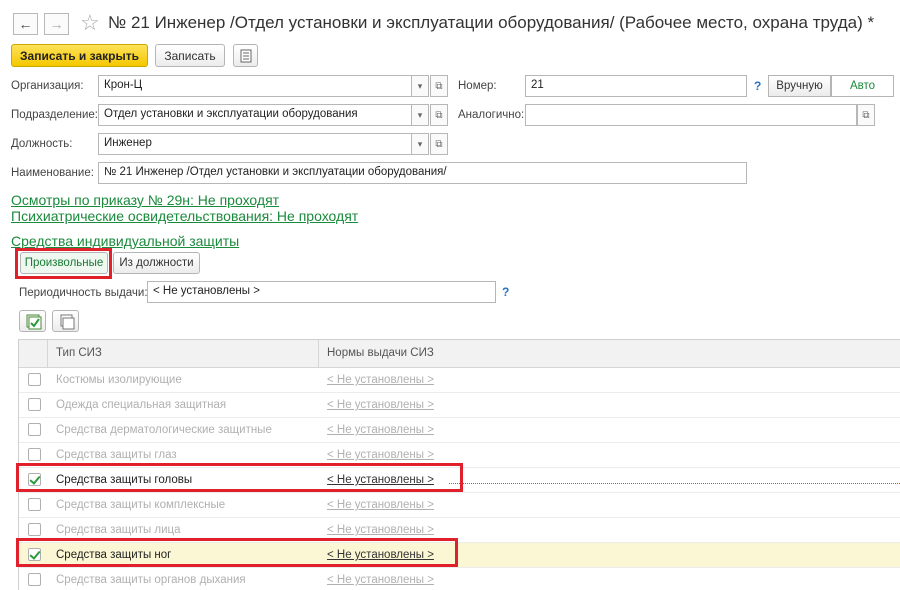  Describe the element at coordinates (63, 263) in the screenshot. I see `highlight-tab` at that location.